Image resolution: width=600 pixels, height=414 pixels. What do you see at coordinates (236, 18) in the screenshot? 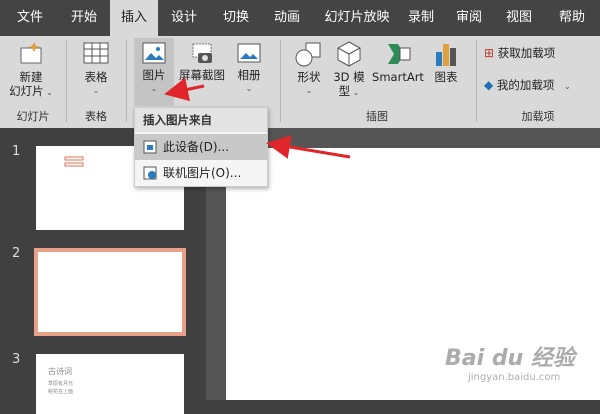
I see `tab-transitions: 切换` at bounding box center [236, 18].